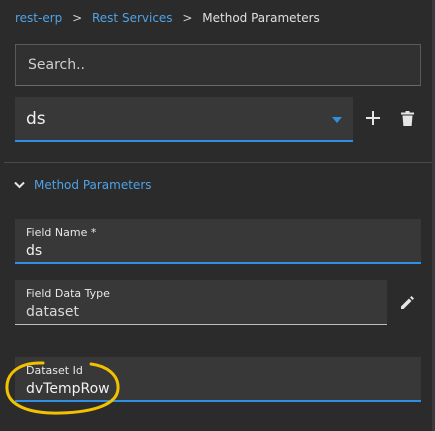  What do you see at coordinates (218, 162) in the screenshot?
I see `divider` at bounding box center [218, 162].